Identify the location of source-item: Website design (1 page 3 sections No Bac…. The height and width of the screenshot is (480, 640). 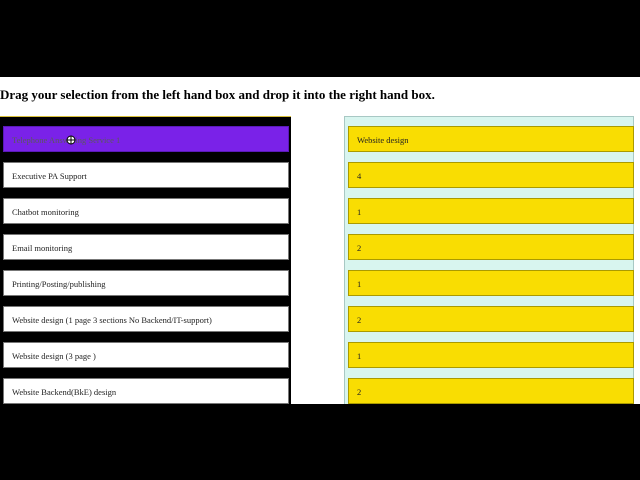
(146, 319).